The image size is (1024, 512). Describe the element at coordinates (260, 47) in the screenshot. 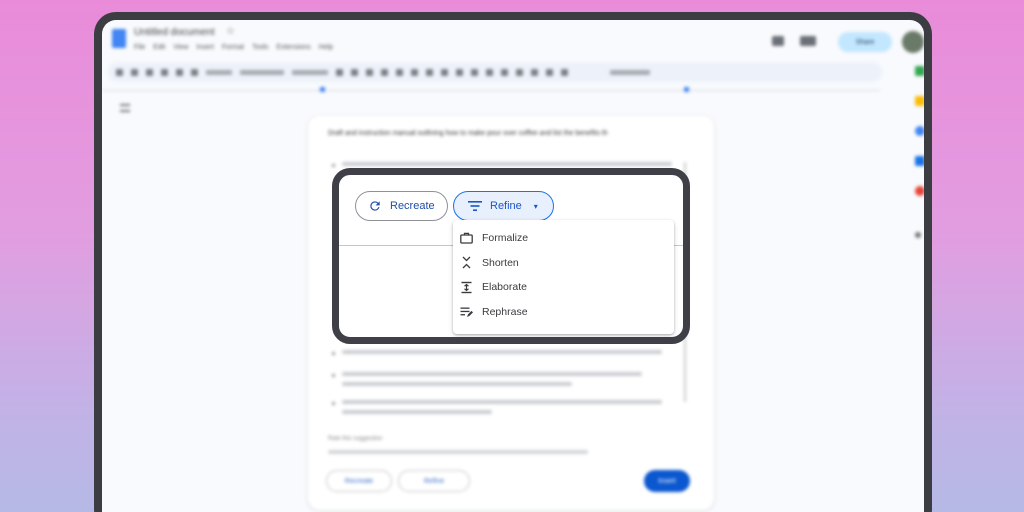

I see `menu-tools: Tools` at that location.